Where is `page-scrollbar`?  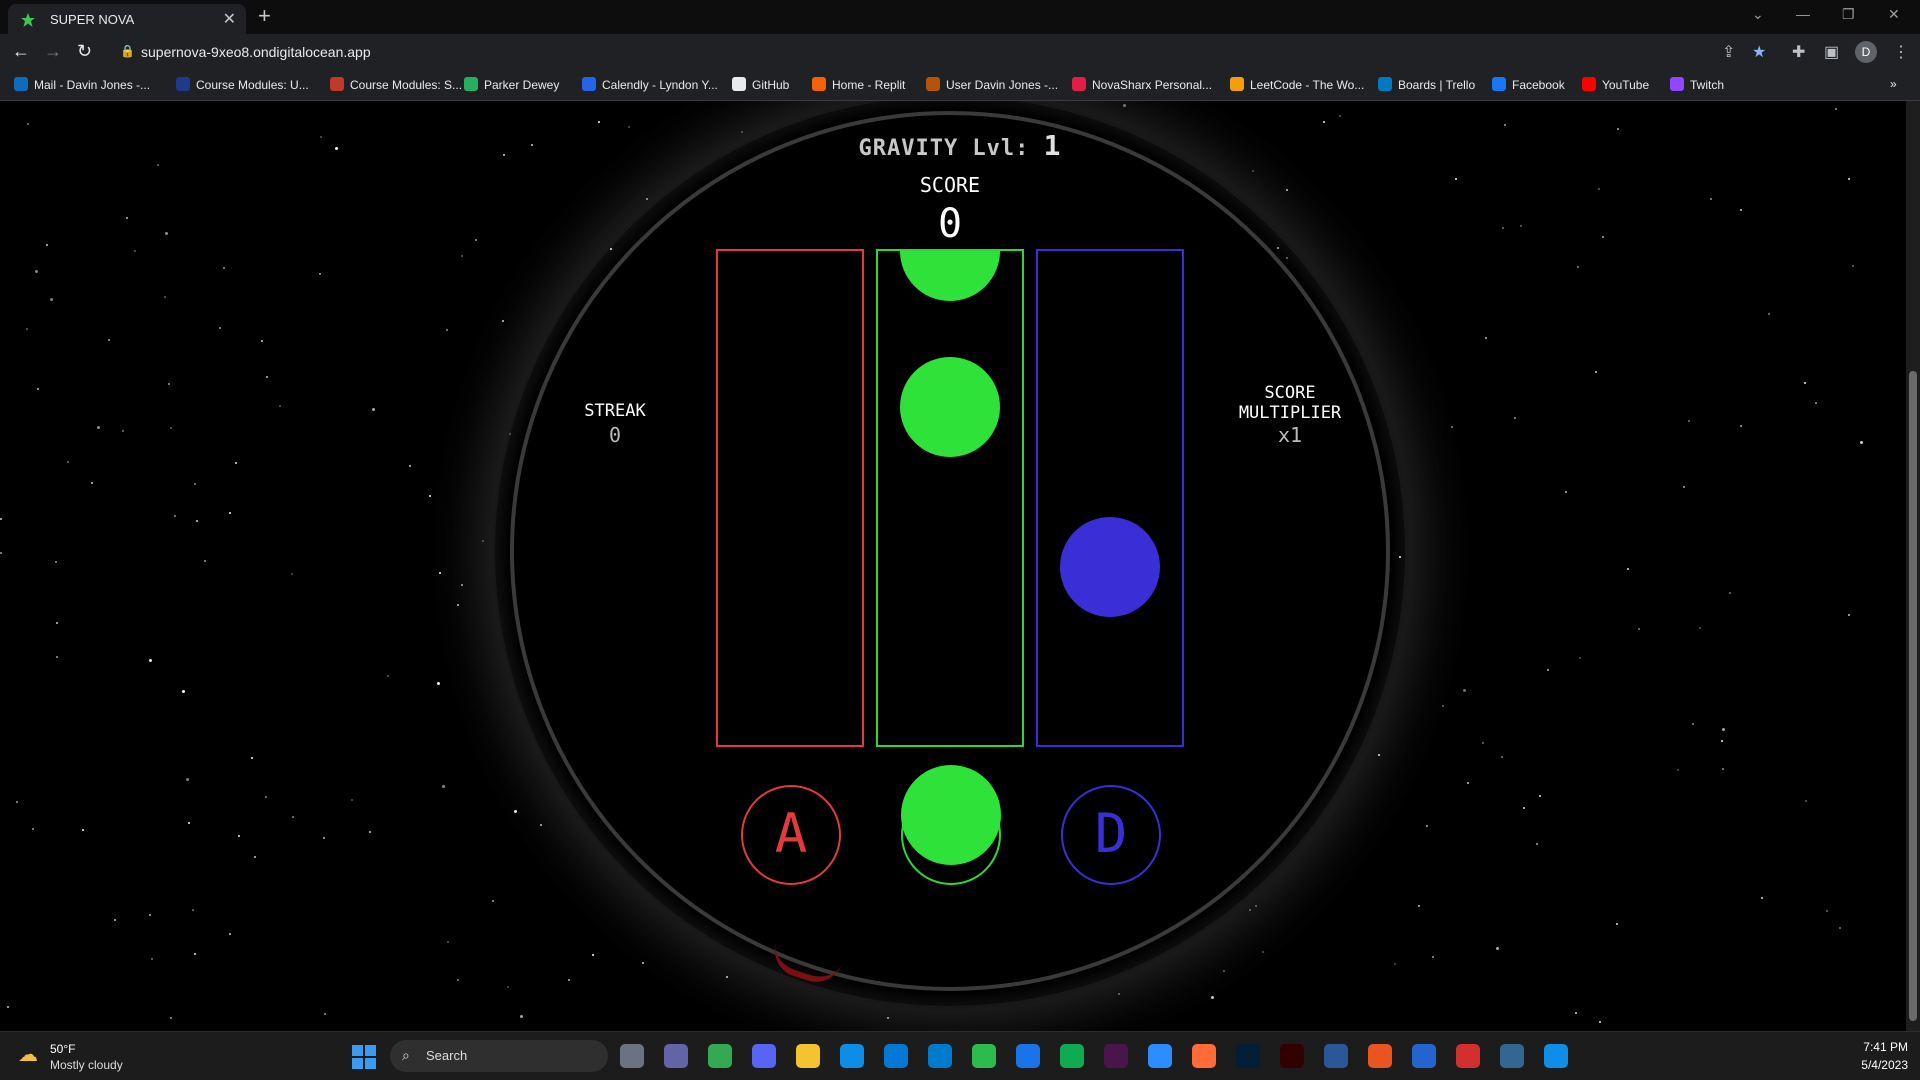 page-scrollbar is located at coordinates (1913, 566).